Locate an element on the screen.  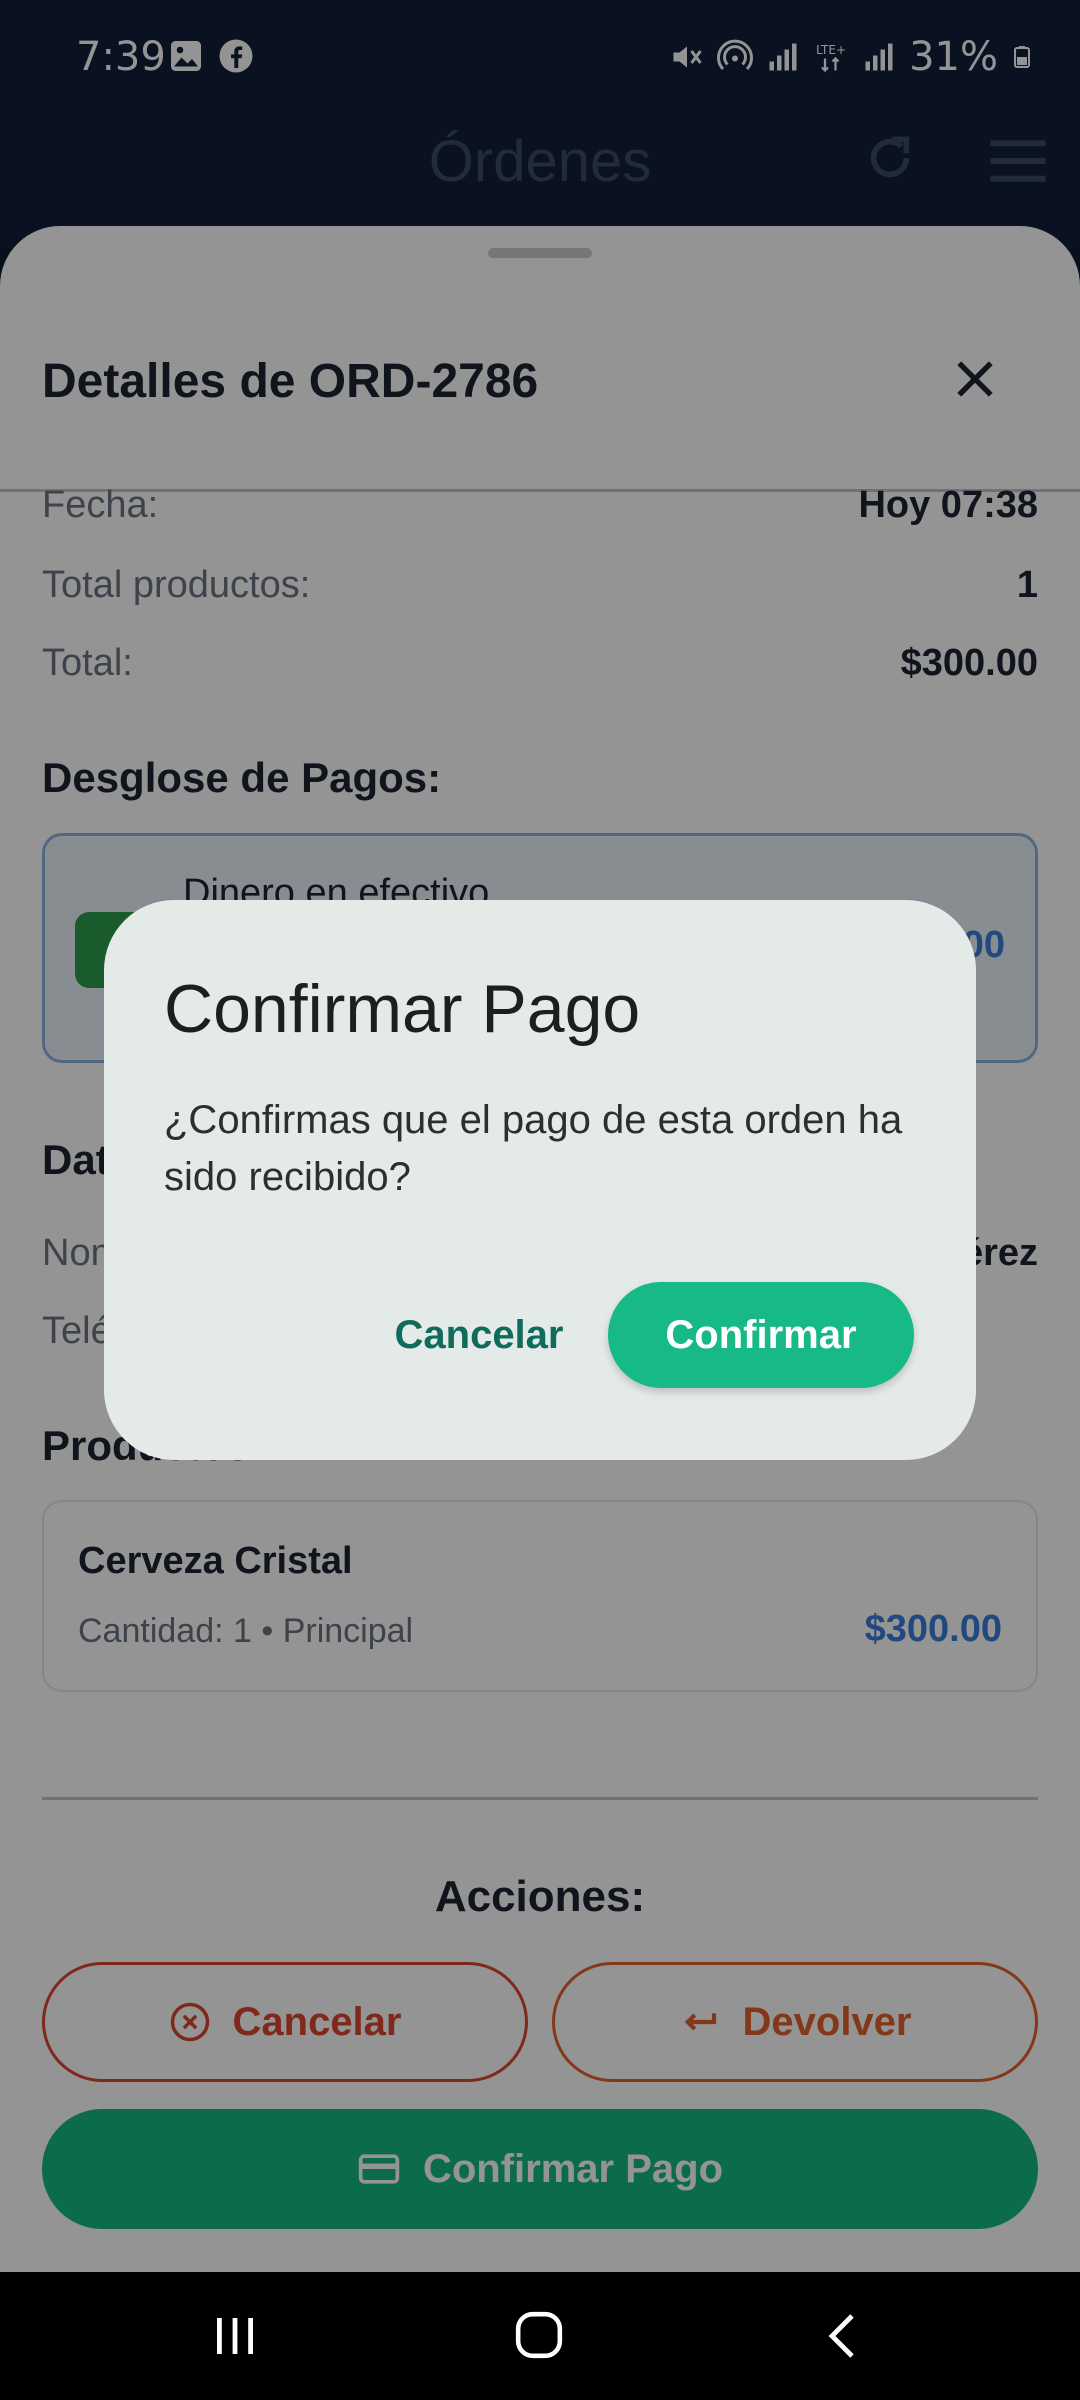
home-icon is located at coordinates (539, 2335).